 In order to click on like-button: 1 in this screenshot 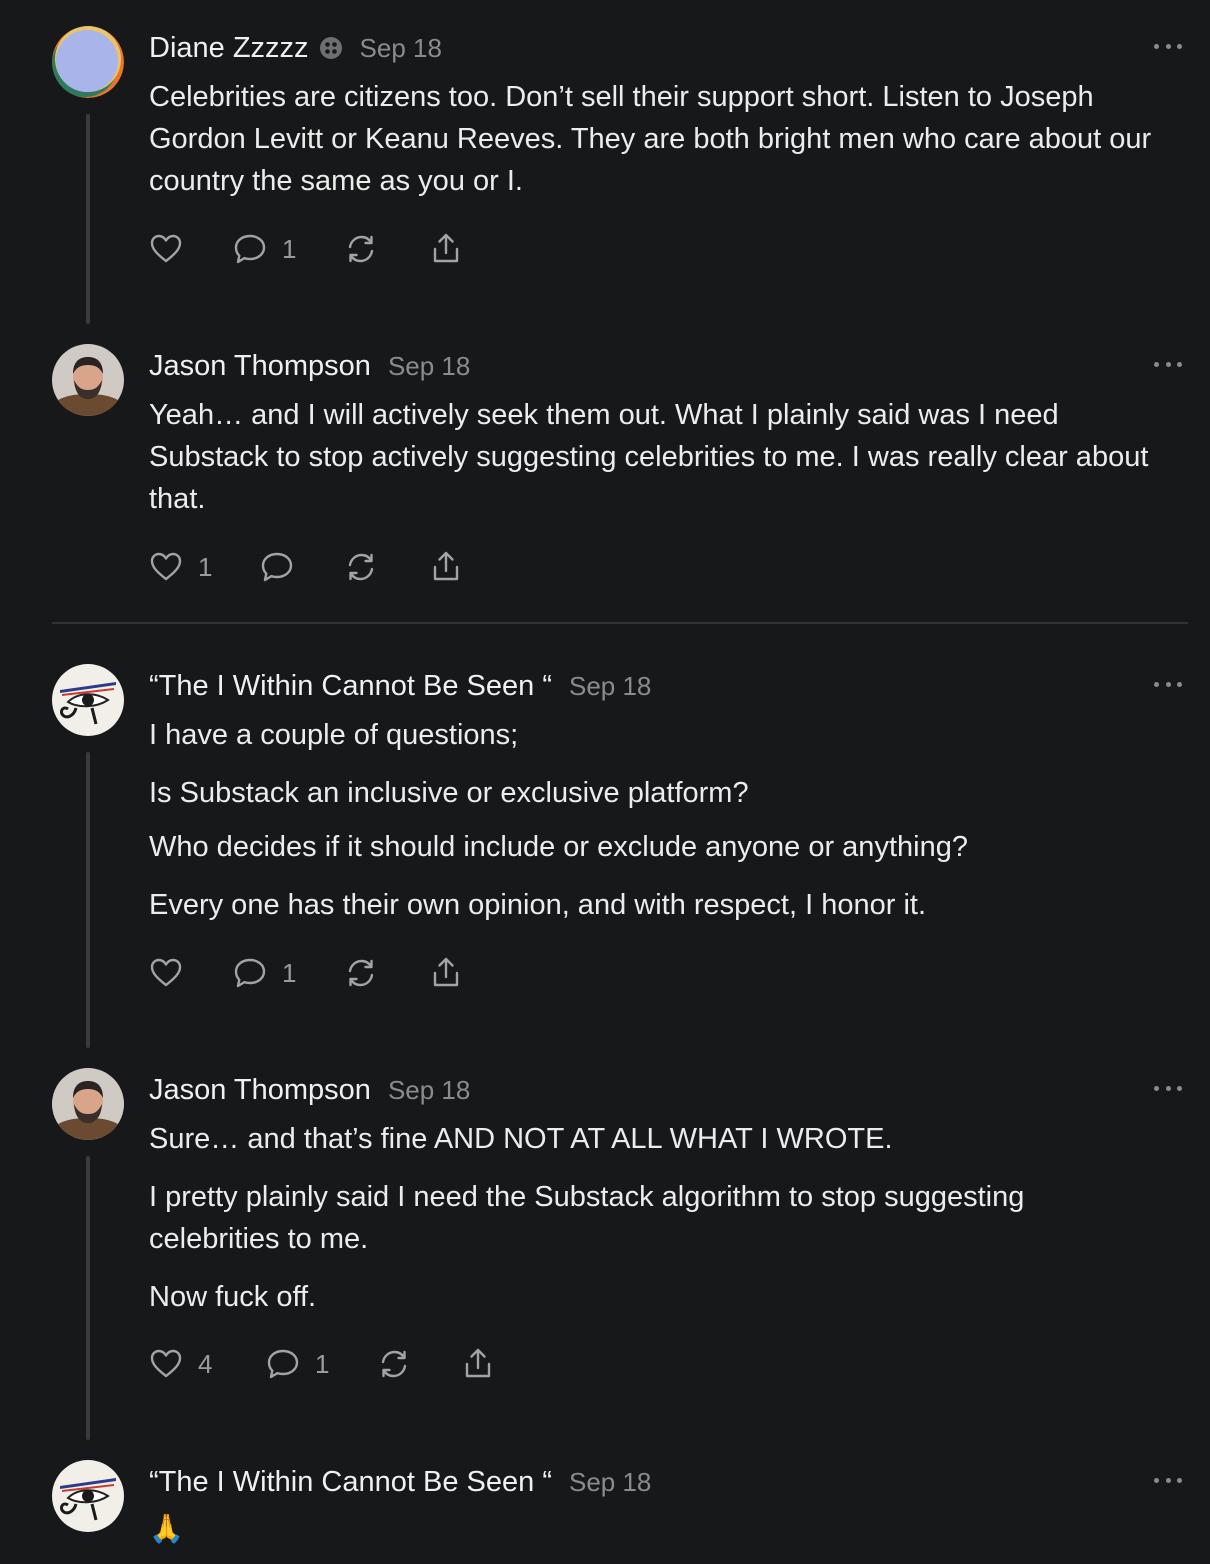, I will do `click(180, 567)`.